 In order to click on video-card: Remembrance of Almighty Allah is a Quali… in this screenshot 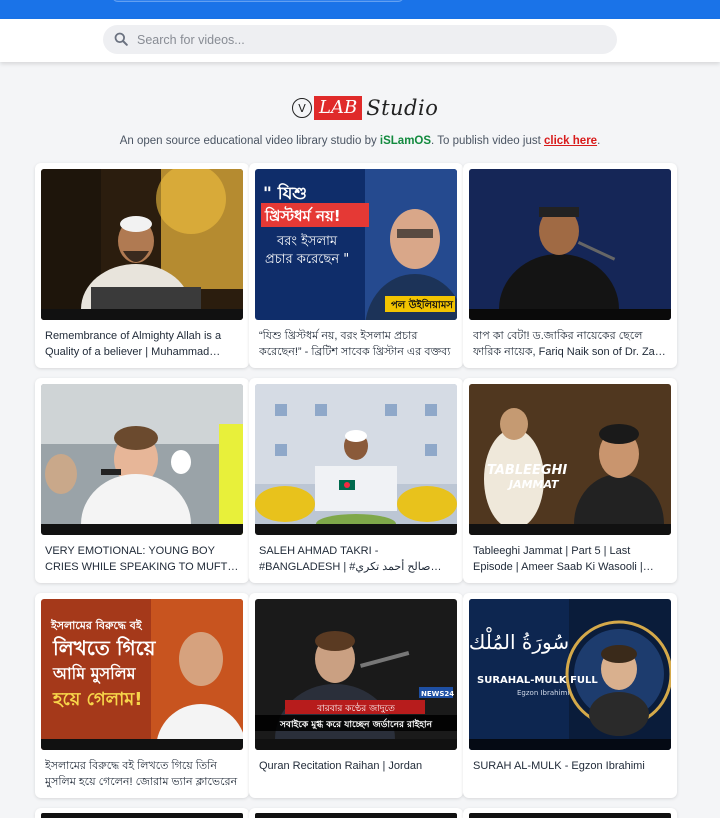, I will do `click(142, 265)`.